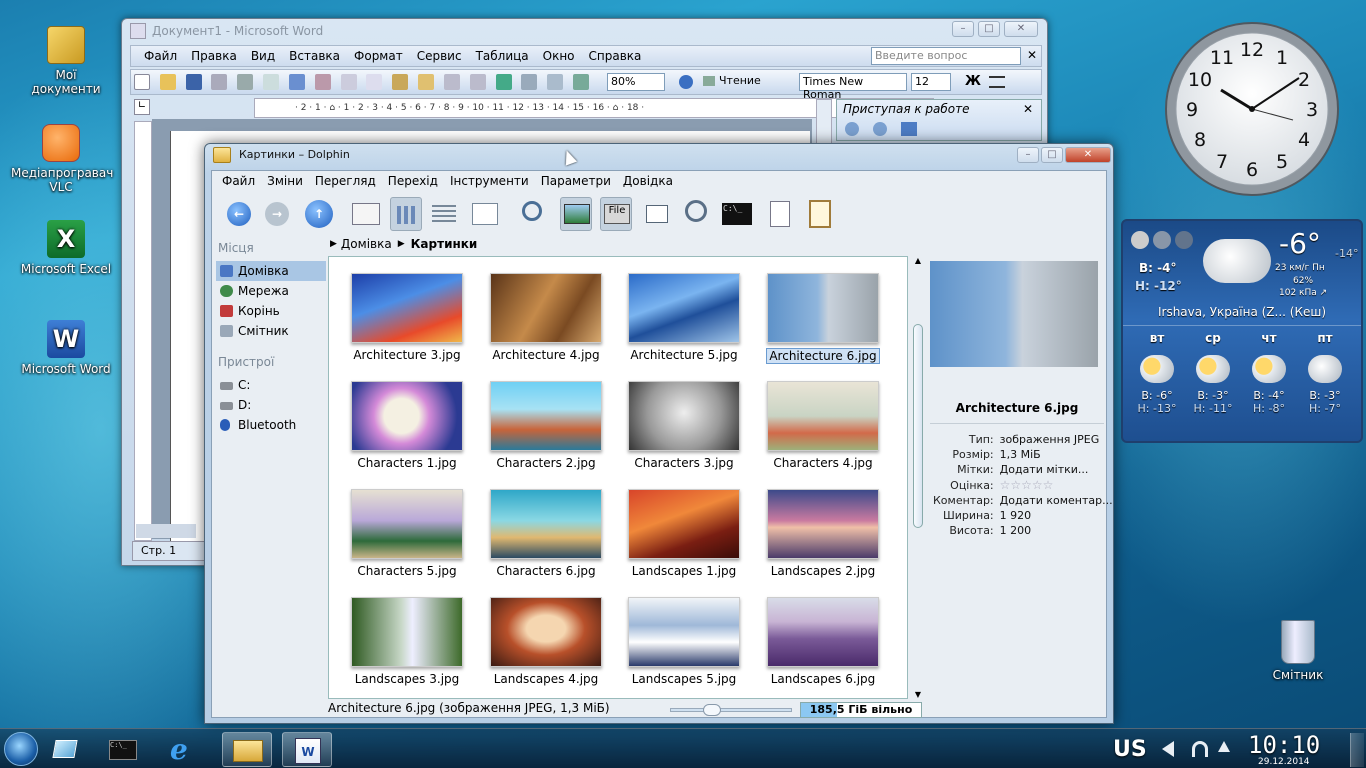 This screenshot has height=768, width=1366. I want to click on menu-tools: Інструменти, so click(489, 181).